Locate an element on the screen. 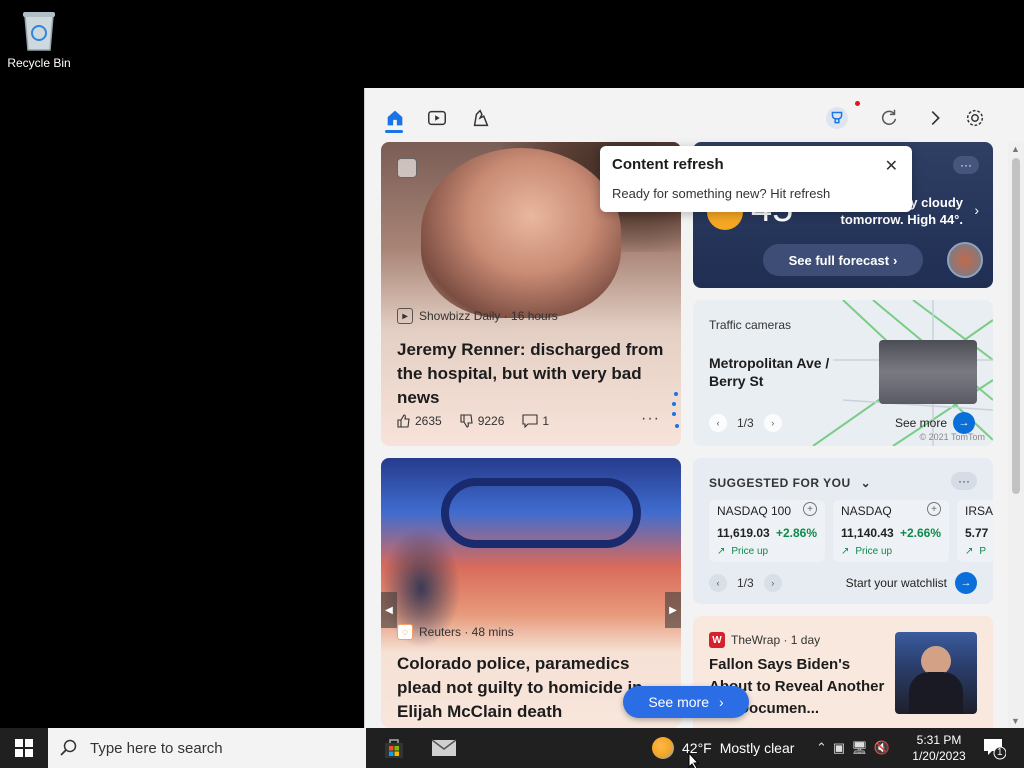 The height and width of the screenshot is (768, 1024). more-options-button: ··· is located at coordinates (650, 419).